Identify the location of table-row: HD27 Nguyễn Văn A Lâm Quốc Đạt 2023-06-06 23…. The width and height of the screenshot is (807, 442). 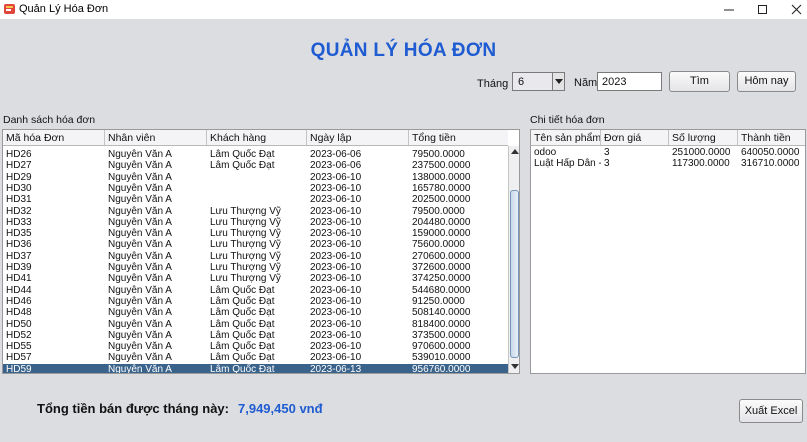
(255, 165).